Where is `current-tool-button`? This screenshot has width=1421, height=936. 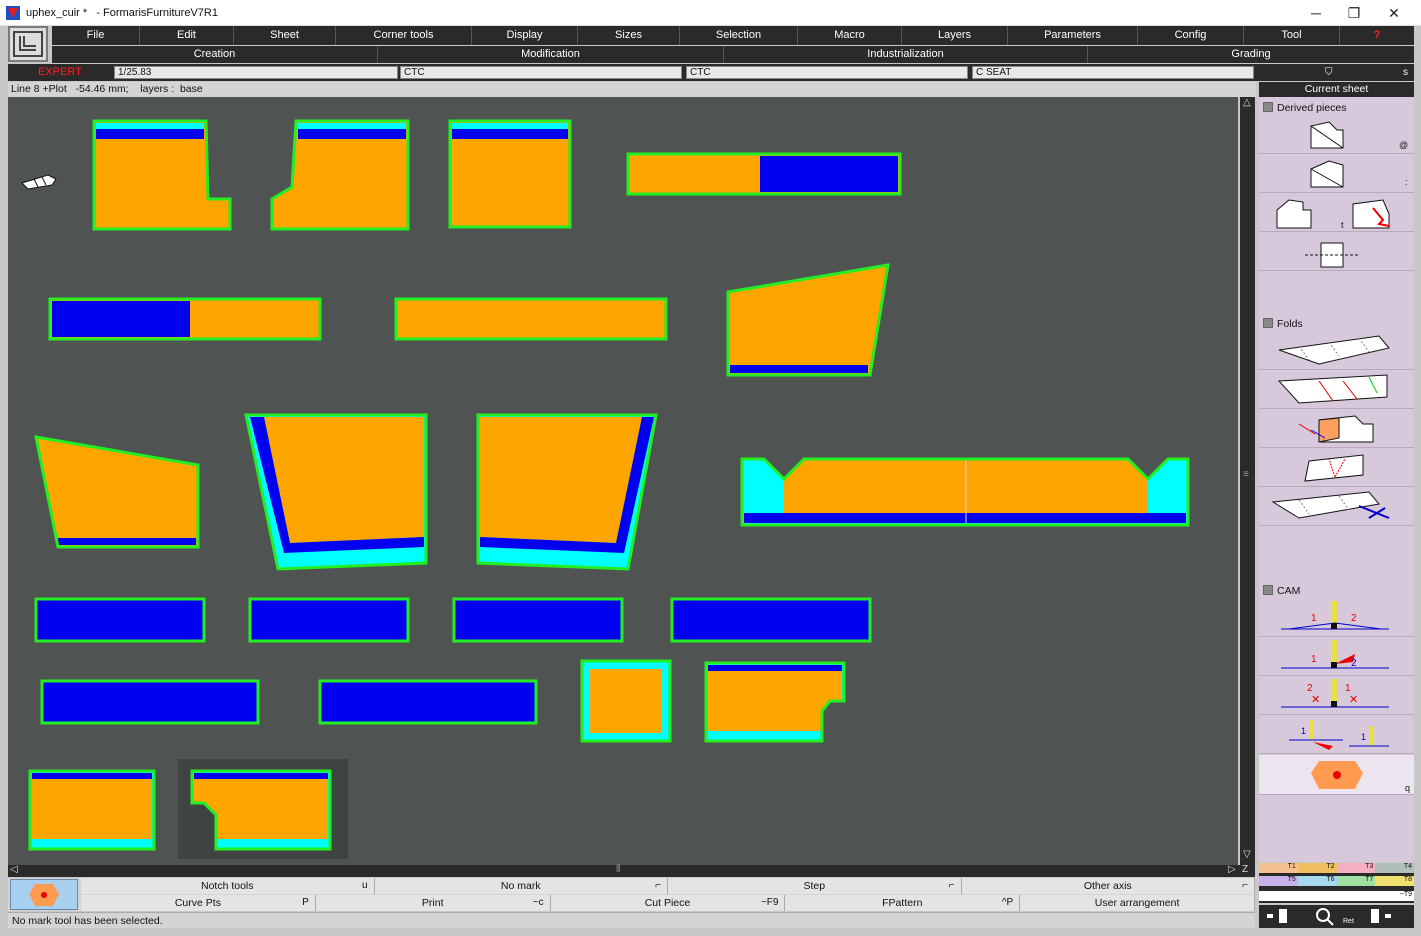 current-tool-button is located at coordinates (44, 894).